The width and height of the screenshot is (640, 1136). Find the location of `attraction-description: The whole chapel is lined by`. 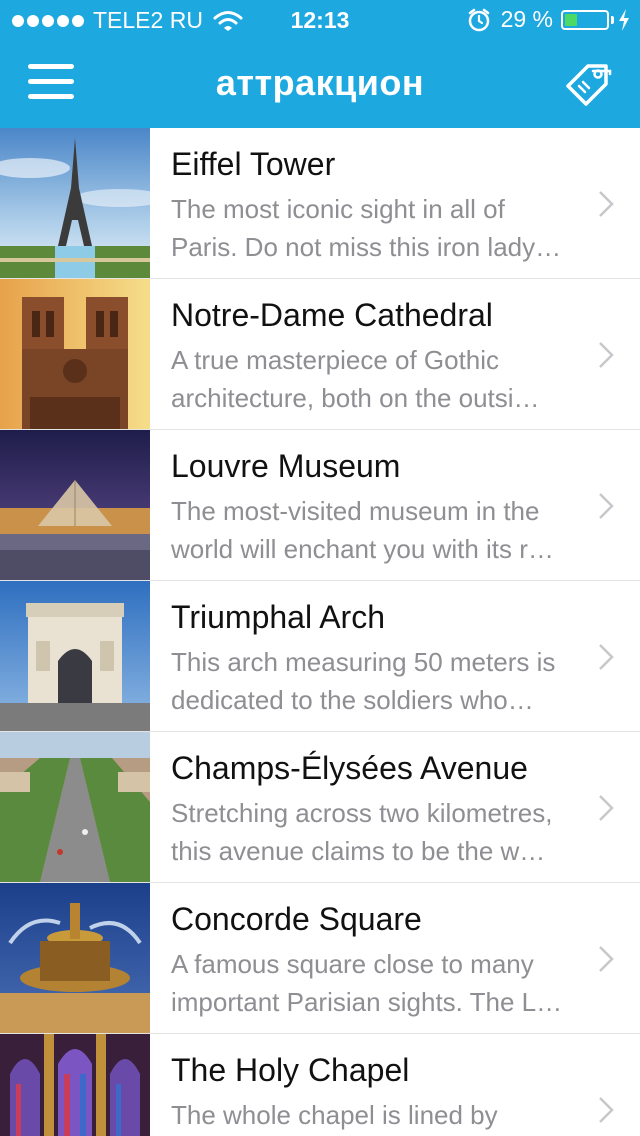

attraction-description: The whole chapel is lined by is located at coordinates (380, 1116).